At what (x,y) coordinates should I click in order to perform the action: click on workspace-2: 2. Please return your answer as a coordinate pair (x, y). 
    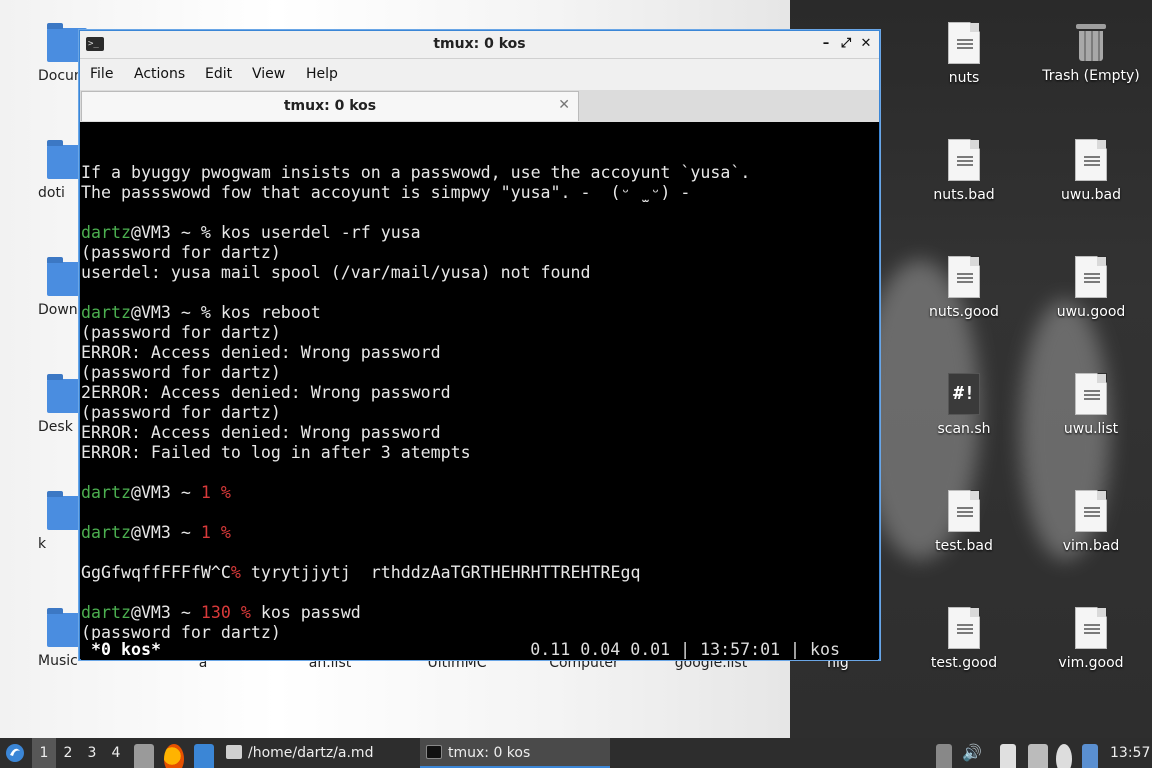
    Looking at the image, I should click on (68, 753).